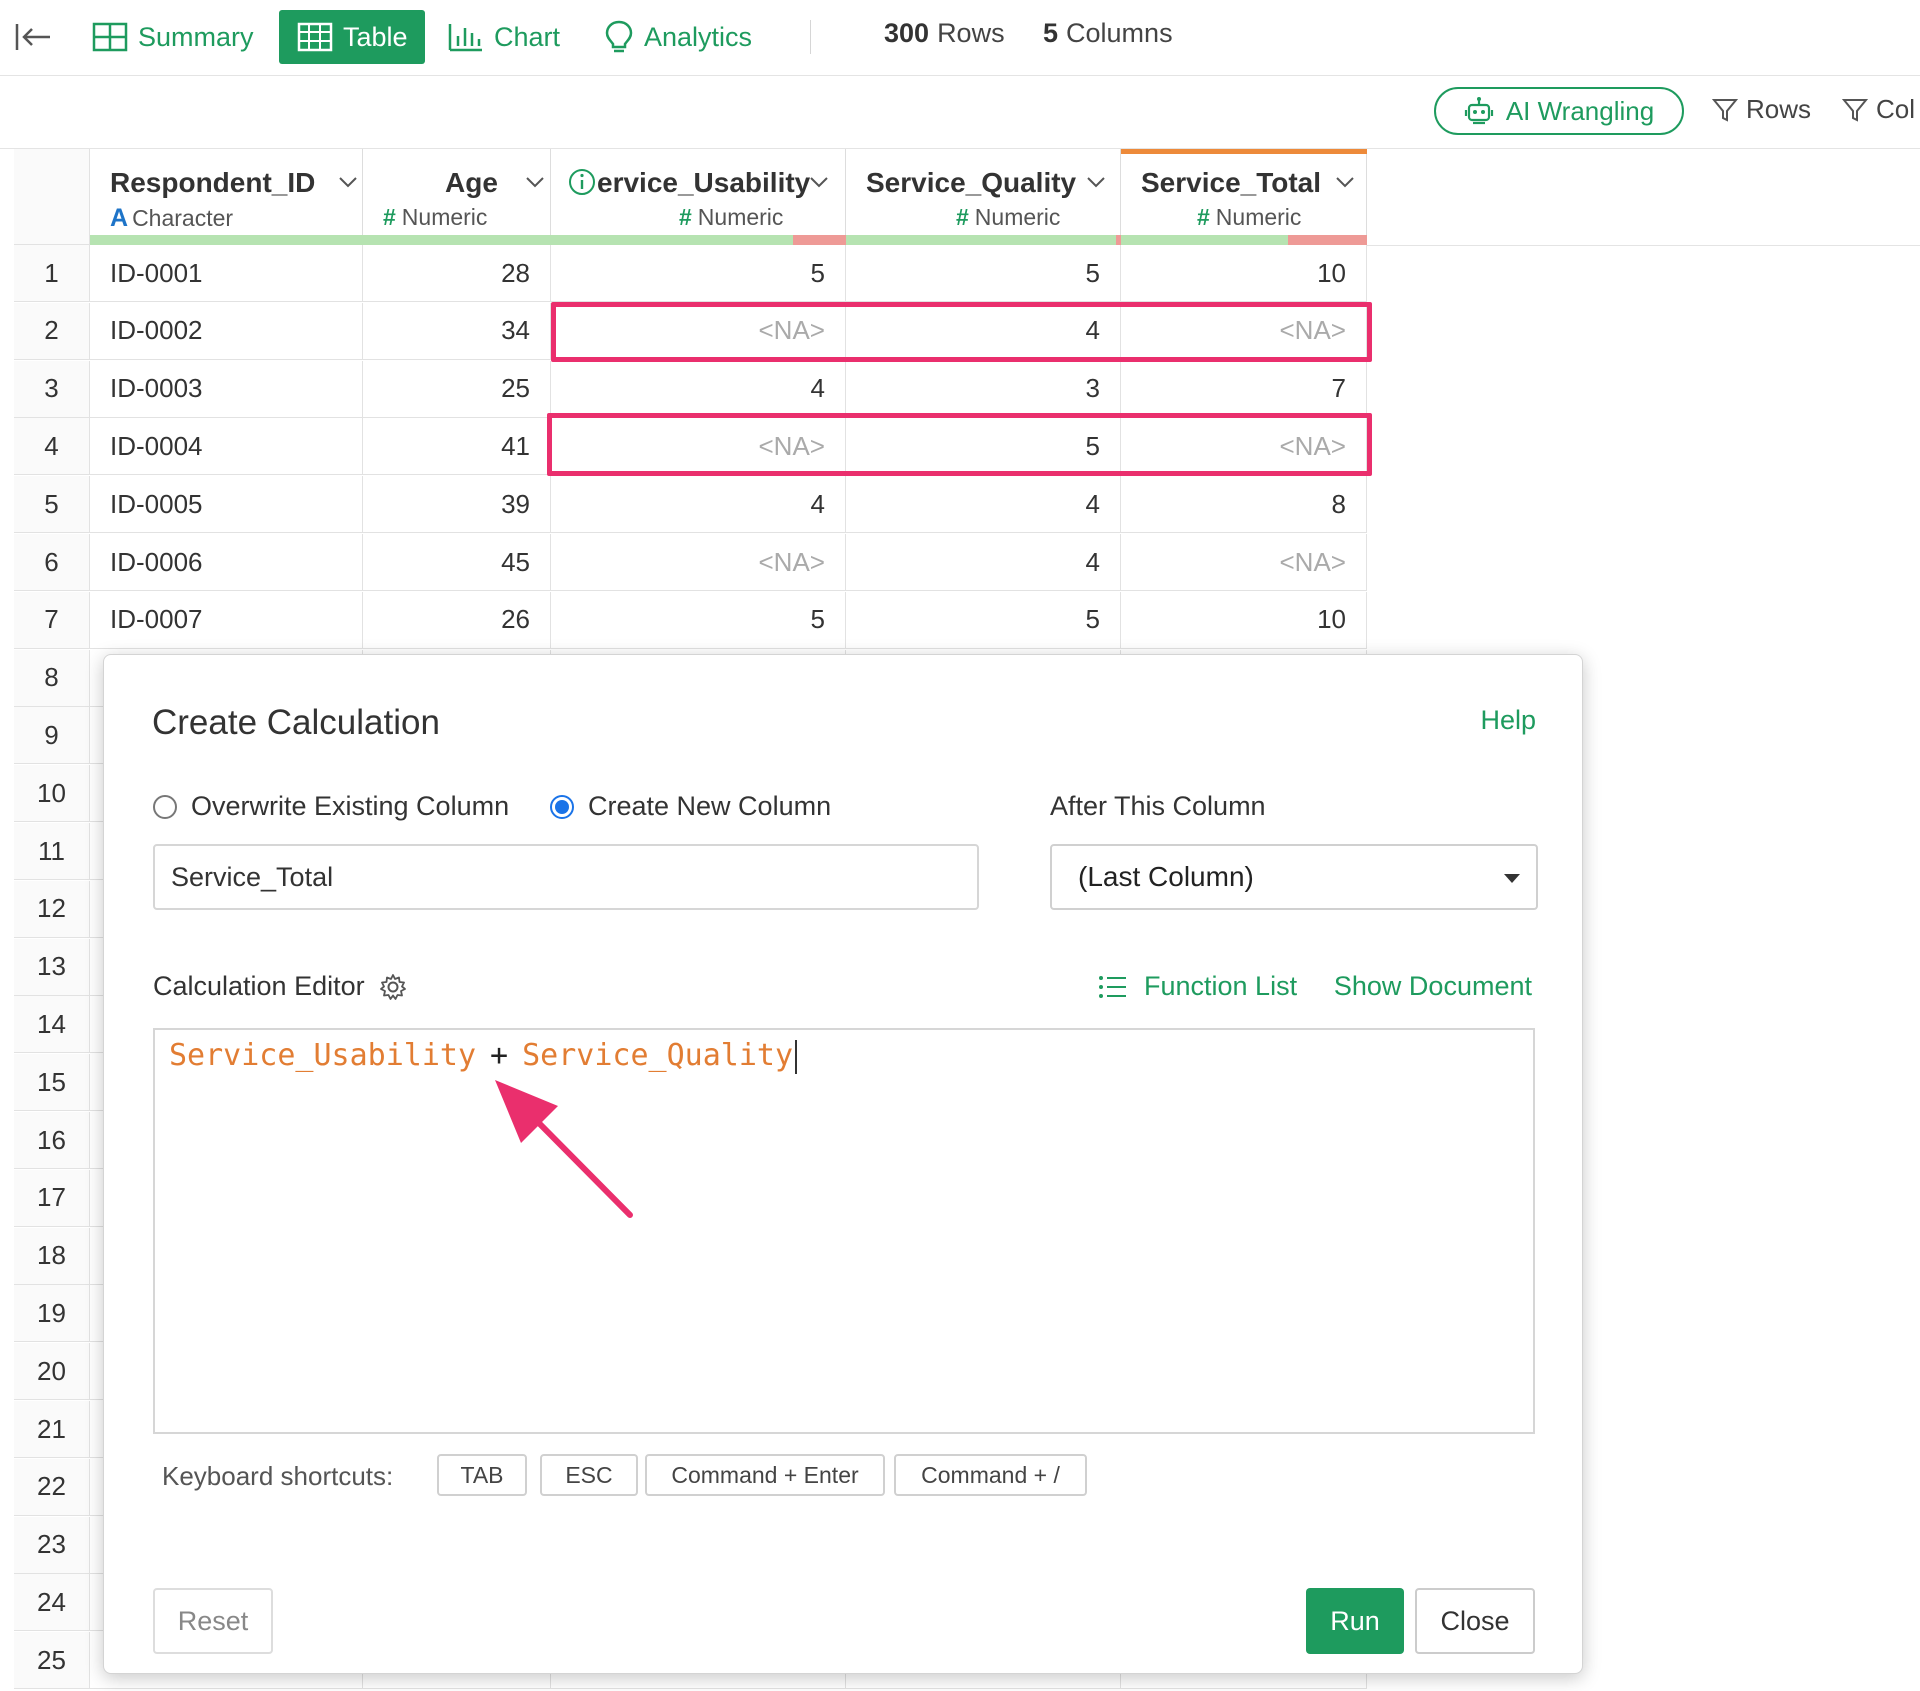 This screenshot has height=1691, width=1920. I want to click on columns-filter-label: Col, so click(1896, 109).